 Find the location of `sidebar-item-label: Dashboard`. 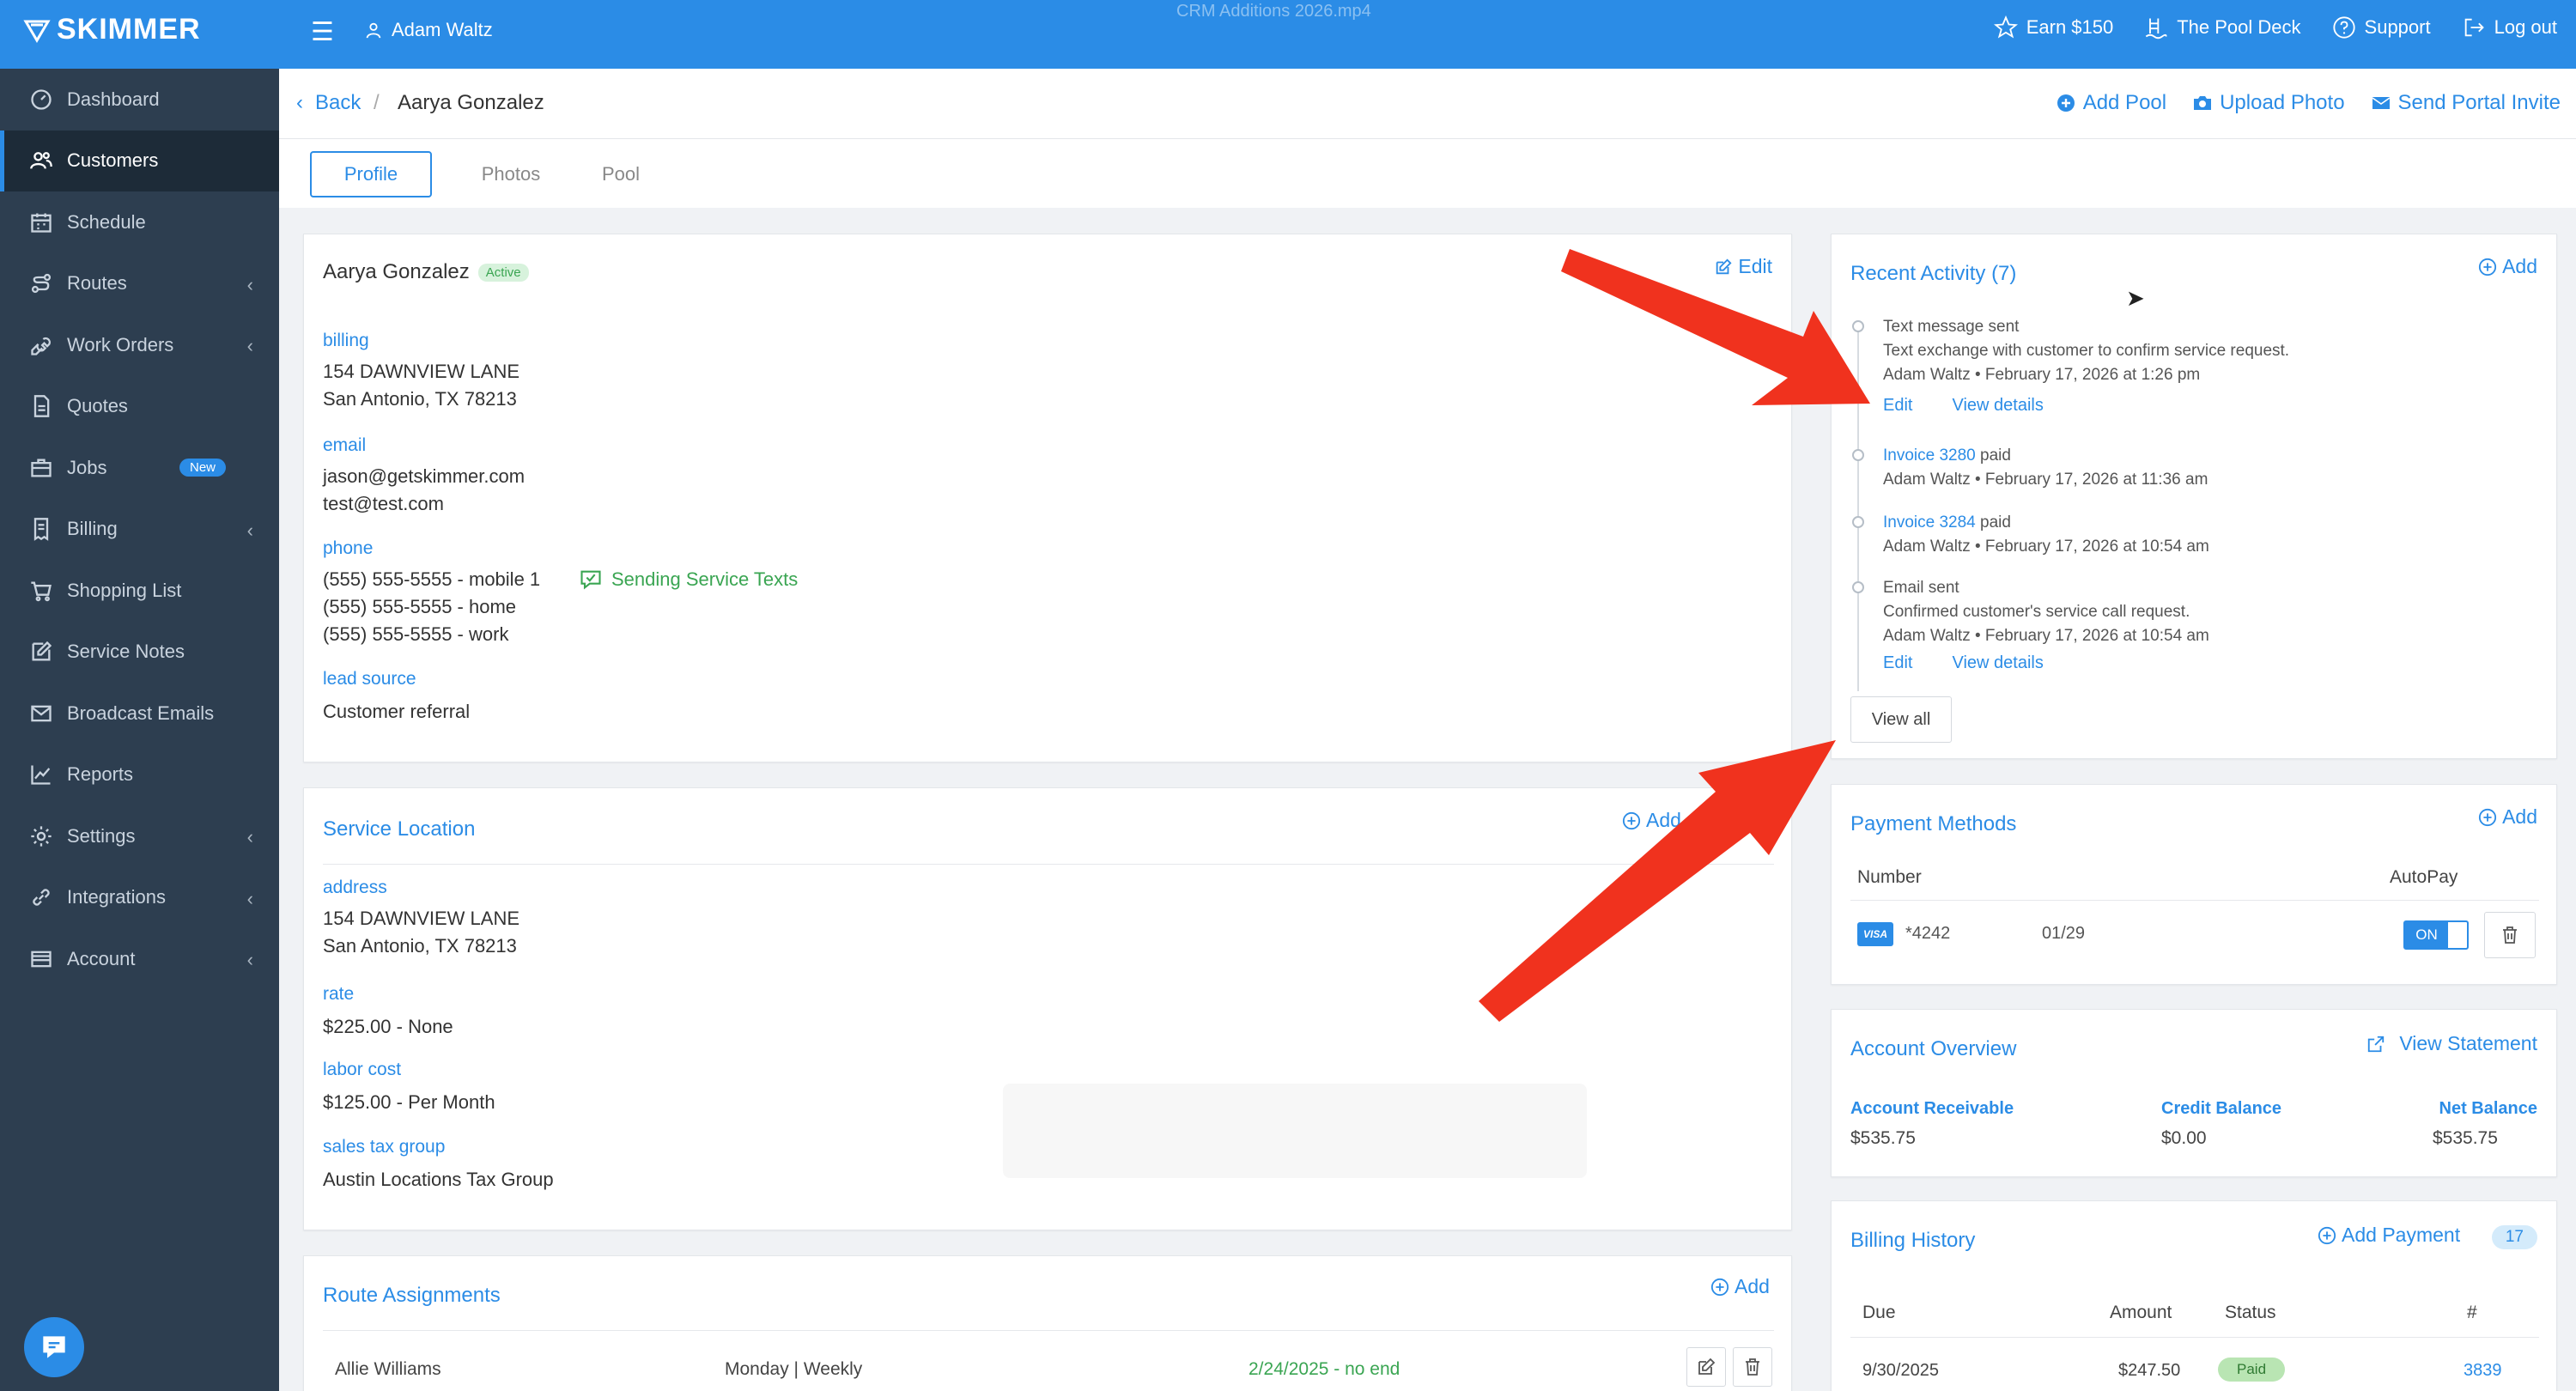

sidebar-item-label: Dashboard is located at coordinates (113, 99).